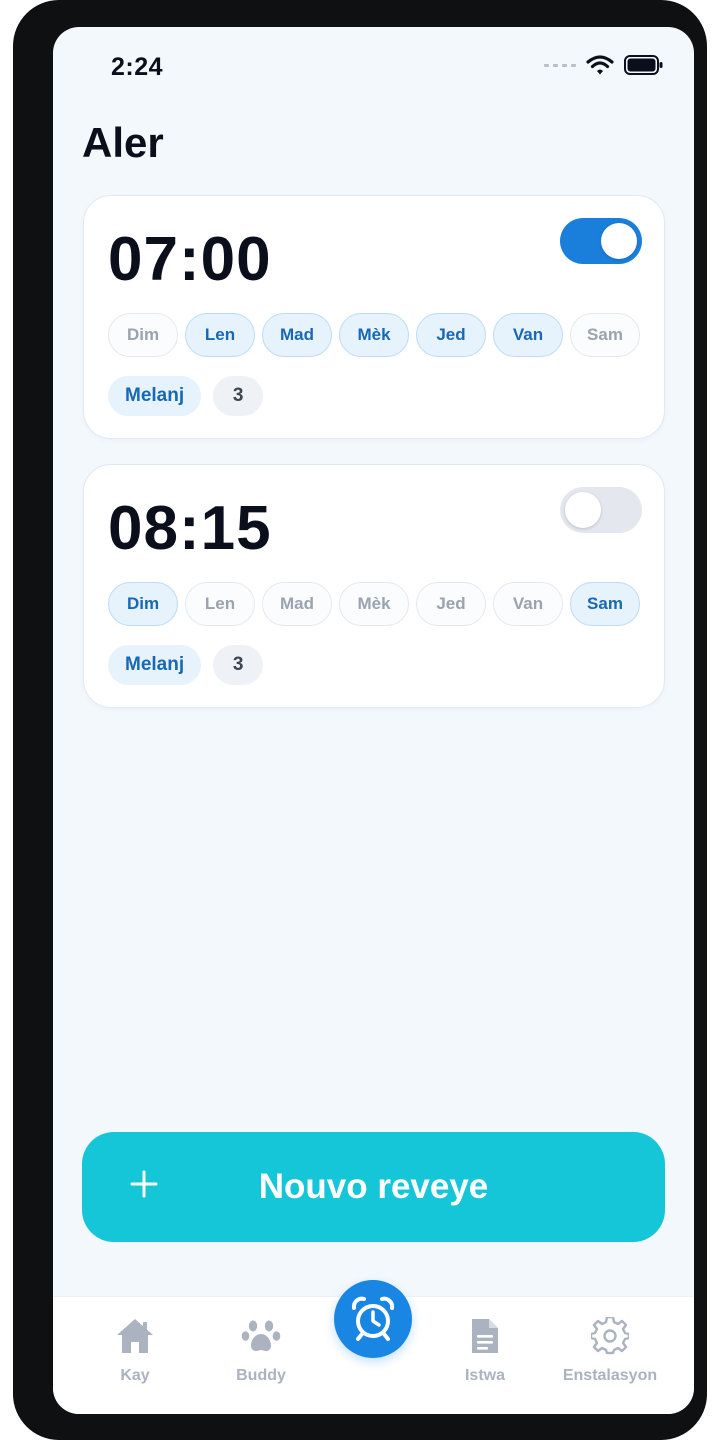  I want to click on tab-label: Enstalasyon, so click(610, 1375).